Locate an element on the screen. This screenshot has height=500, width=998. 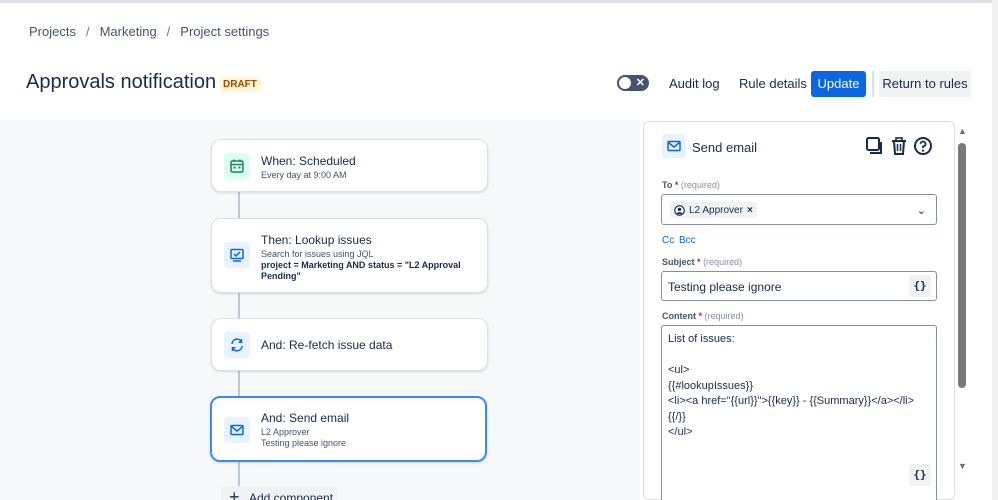
plus-icon: + is located at coordinates (234, 493).